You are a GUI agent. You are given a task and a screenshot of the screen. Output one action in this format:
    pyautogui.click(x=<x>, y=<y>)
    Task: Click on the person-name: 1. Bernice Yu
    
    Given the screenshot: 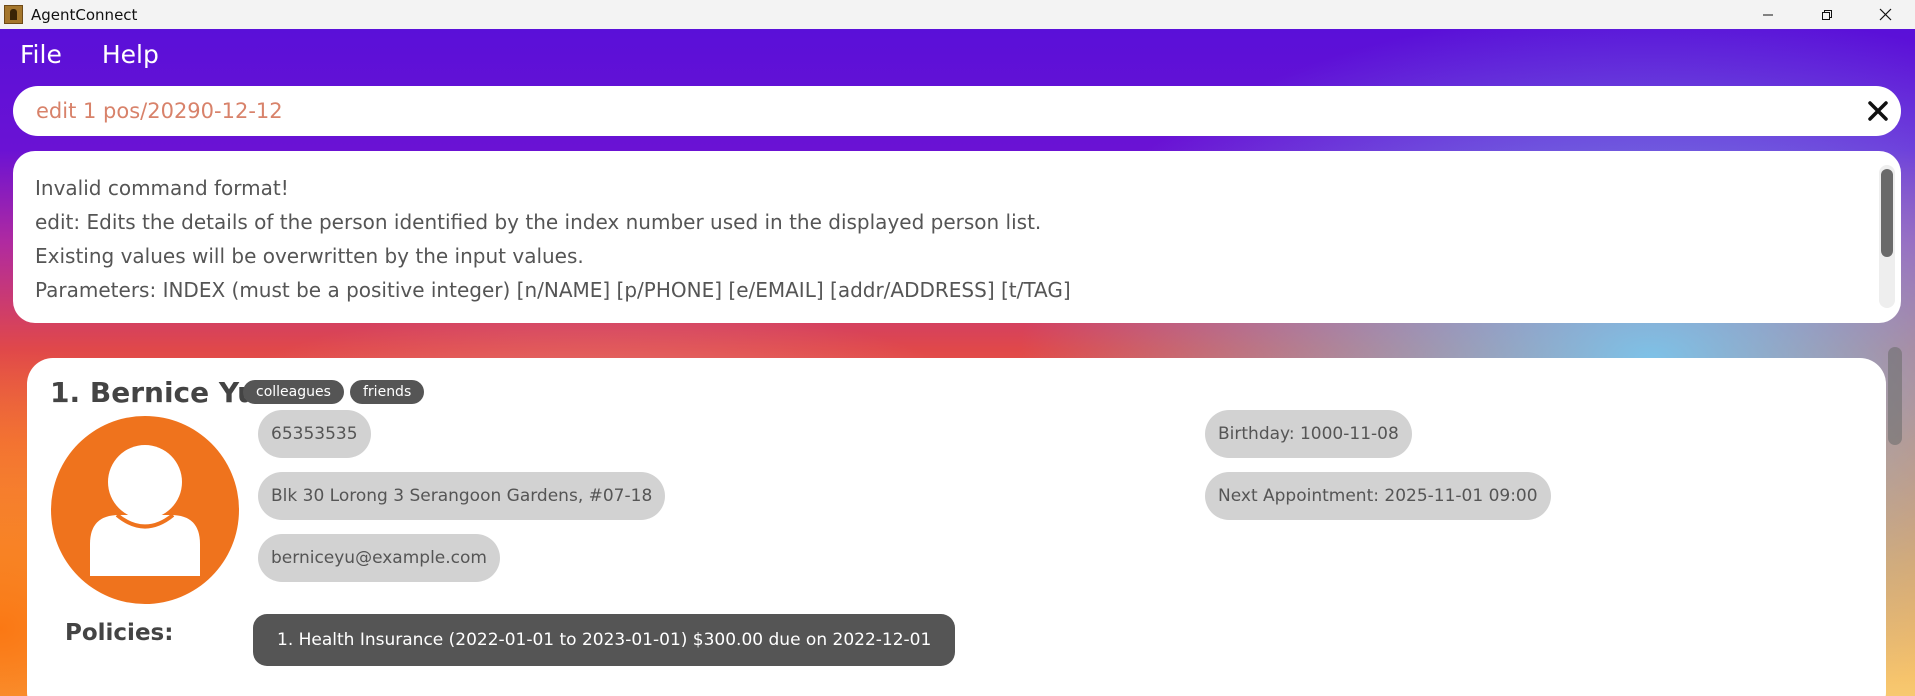 What is the action you would take?
    pyautogui.click(x=154, y=392)
    